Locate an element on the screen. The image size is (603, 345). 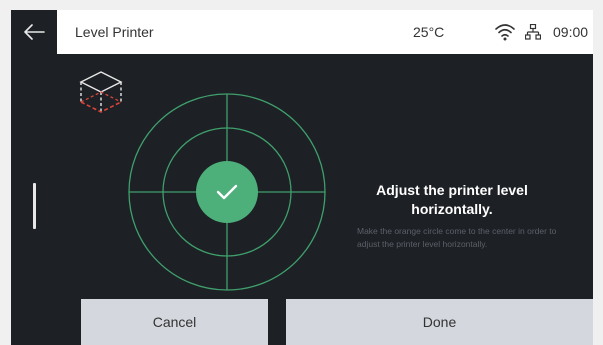
clock: 09:00 is located at coordinates (571, 32).